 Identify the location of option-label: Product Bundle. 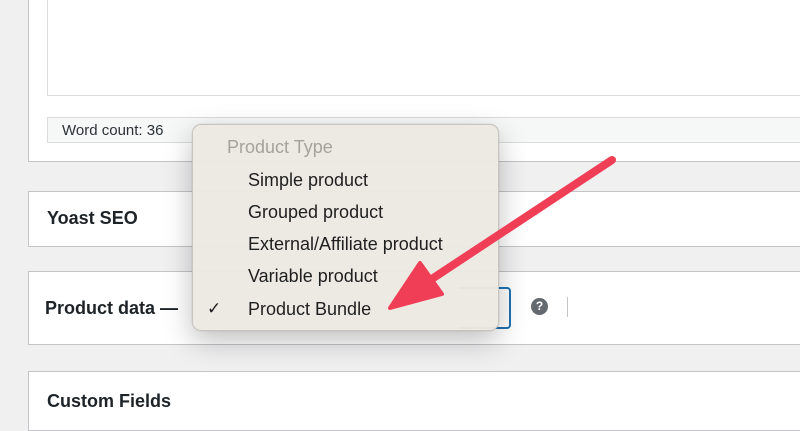
(310, 309).